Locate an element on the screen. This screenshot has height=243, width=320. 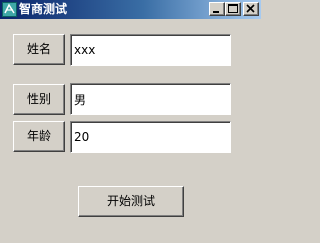
start-test-button: 开始测试 is located at coordinates (131, 201).